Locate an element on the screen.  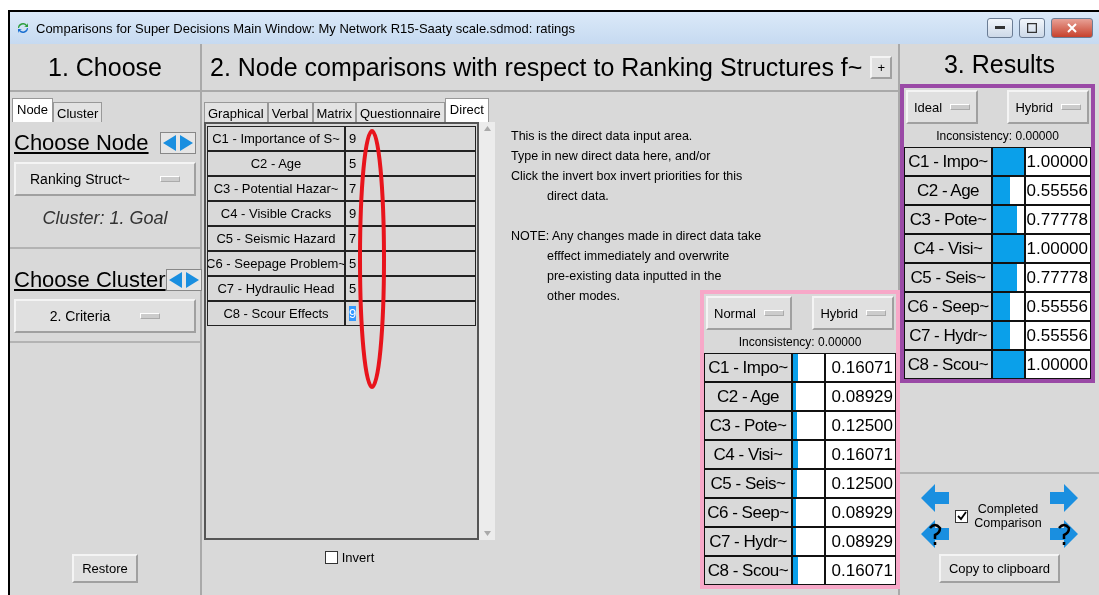
completed-checkbox is located at coordinates (961, 516).